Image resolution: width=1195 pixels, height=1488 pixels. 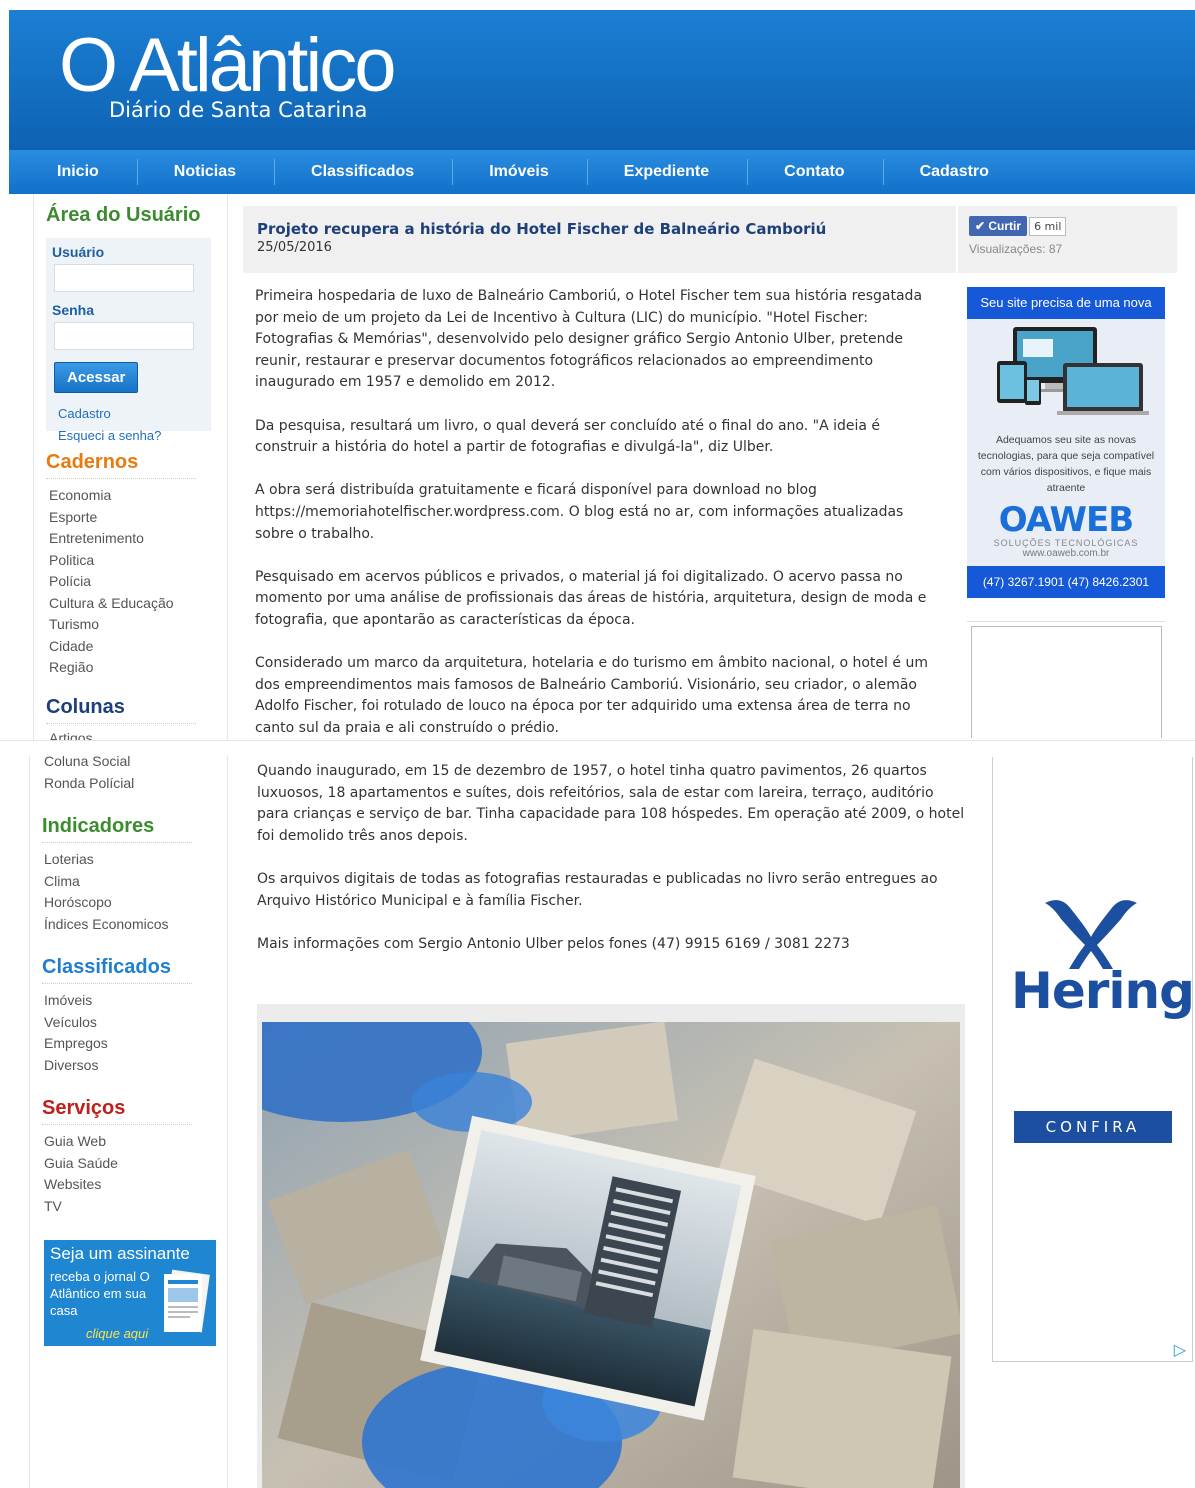 What do you see at coordinates (833, 172) in the screenshot?
I see `nav-contato: Contato` at bounding box center [833, 172].